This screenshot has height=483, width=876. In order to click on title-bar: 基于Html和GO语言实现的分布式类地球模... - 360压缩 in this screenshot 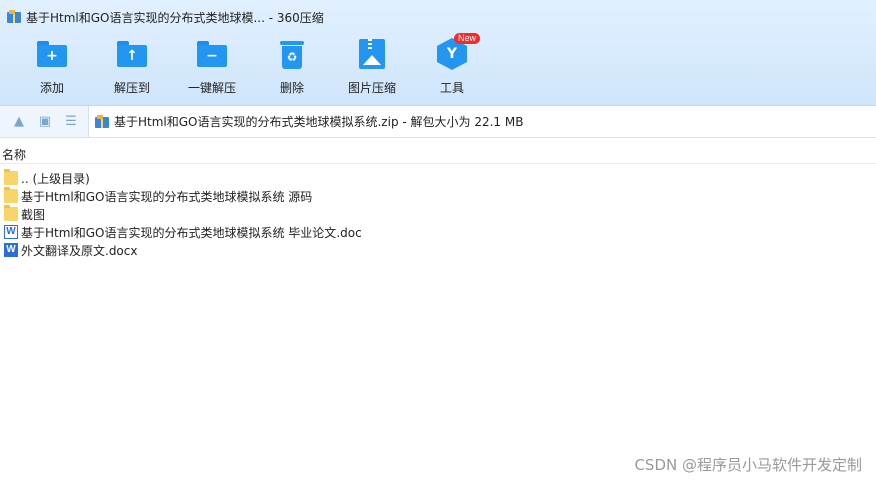, I will do `click(438, 17)`.